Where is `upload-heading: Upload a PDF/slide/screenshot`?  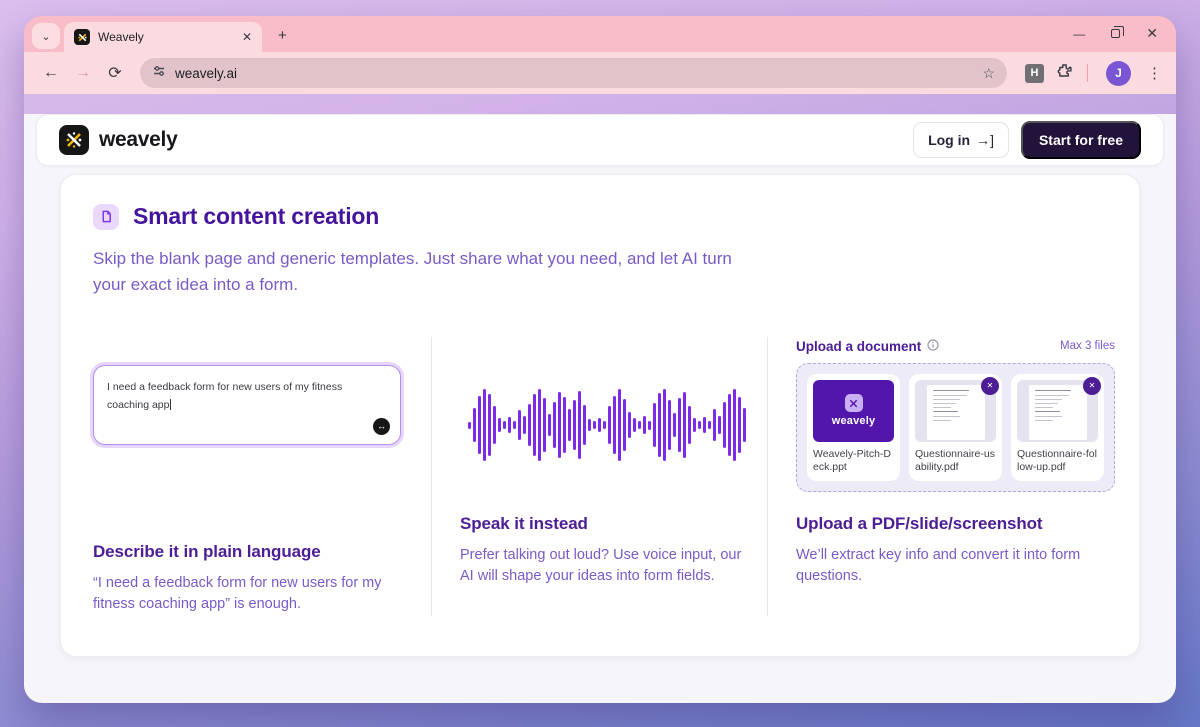
upload-heading: Upload a PDF/slide/screenshot is located at coordinates (919, 523).